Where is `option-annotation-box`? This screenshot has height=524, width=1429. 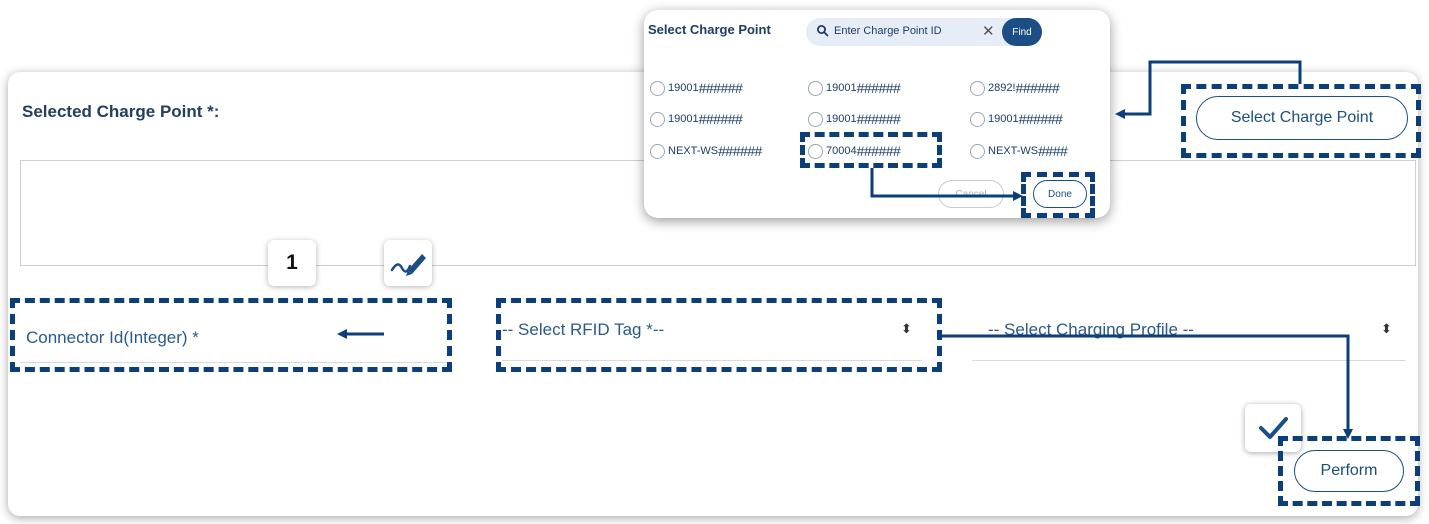 option-annotation-box is located at coordinates (871, 150).